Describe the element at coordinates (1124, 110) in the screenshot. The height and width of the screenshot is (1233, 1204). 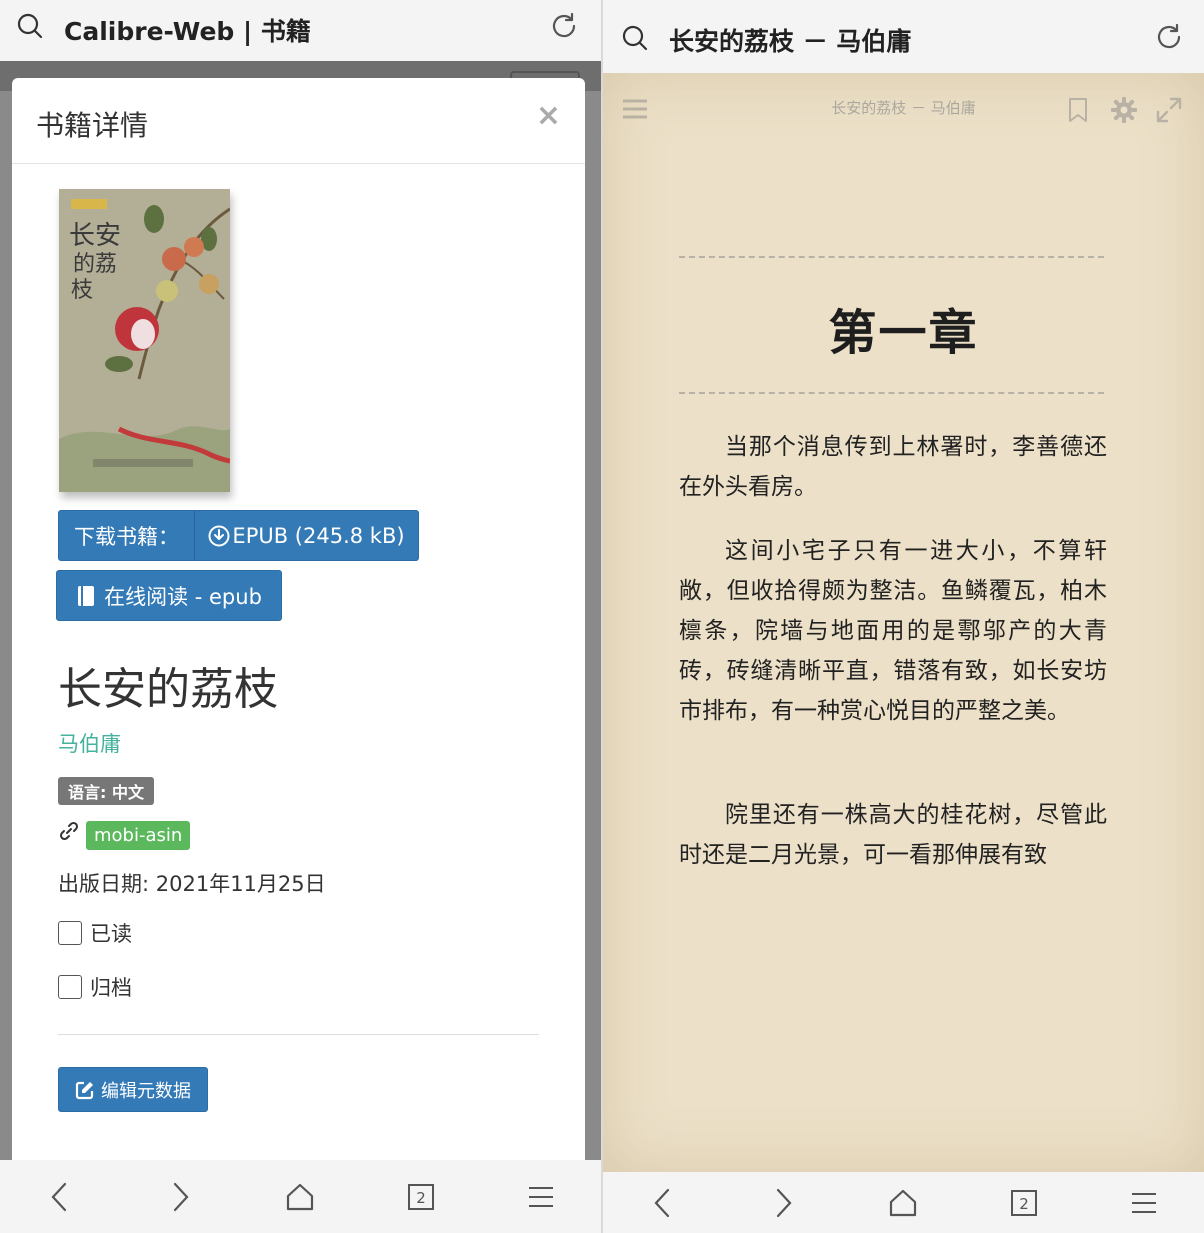
I see `gear-icon` at that location.